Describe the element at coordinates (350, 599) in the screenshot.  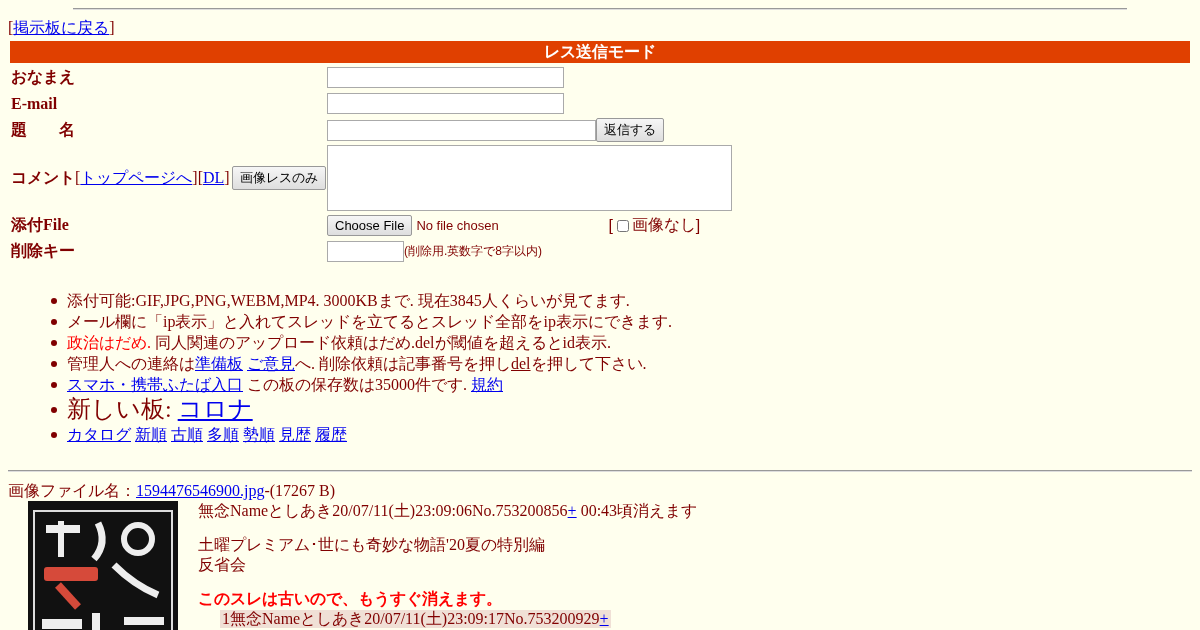
I see `expiry-warning: このスレは古いので、もうすぐ消えます。` at that location.